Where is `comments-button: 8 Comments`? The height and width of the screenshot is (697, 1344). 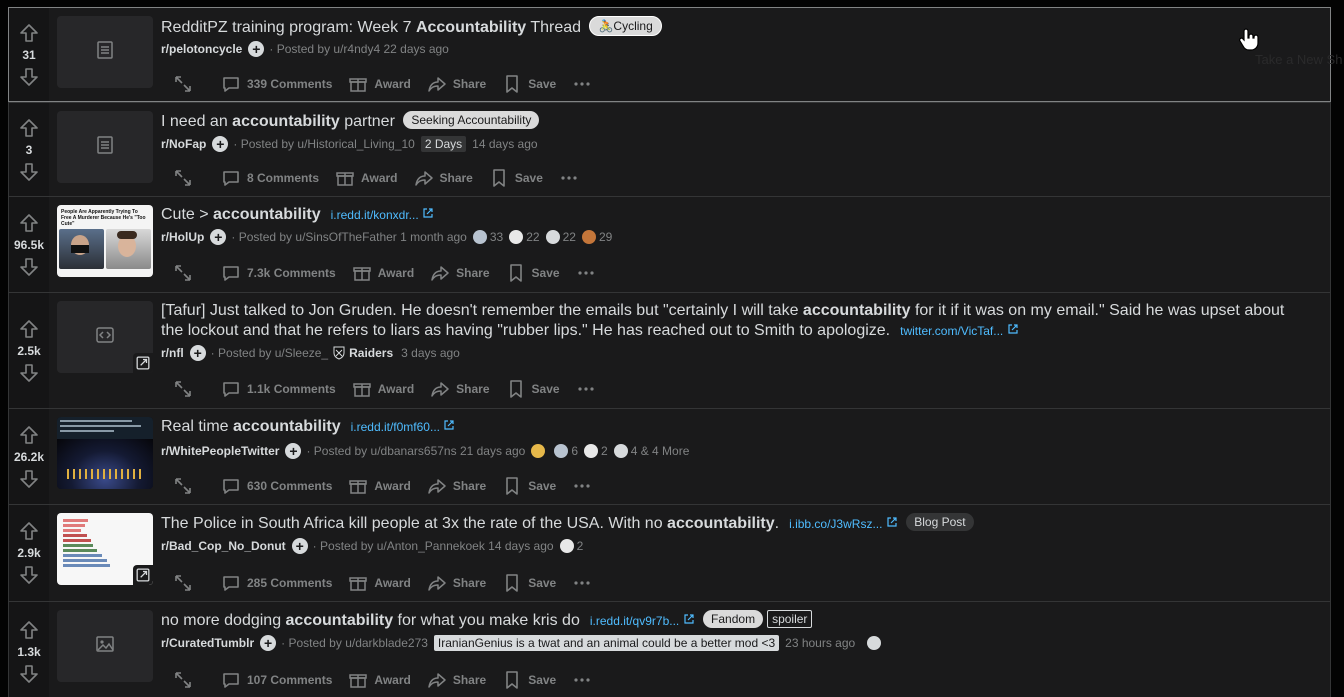
comments-button: 8 Comments is located at coordinates (270, 178).